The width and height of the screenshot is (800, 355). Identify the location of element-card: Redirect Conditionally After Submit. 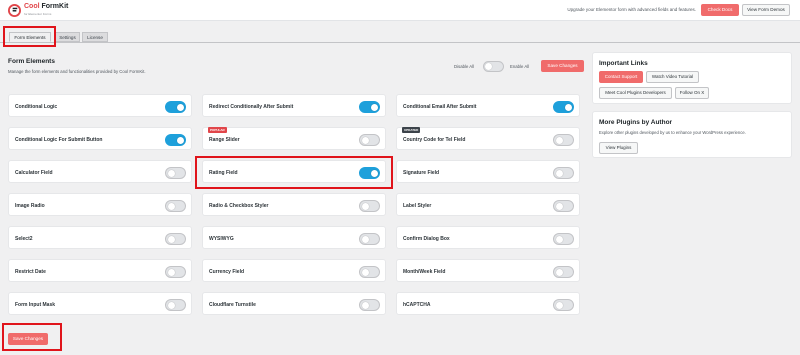
(294, 105).